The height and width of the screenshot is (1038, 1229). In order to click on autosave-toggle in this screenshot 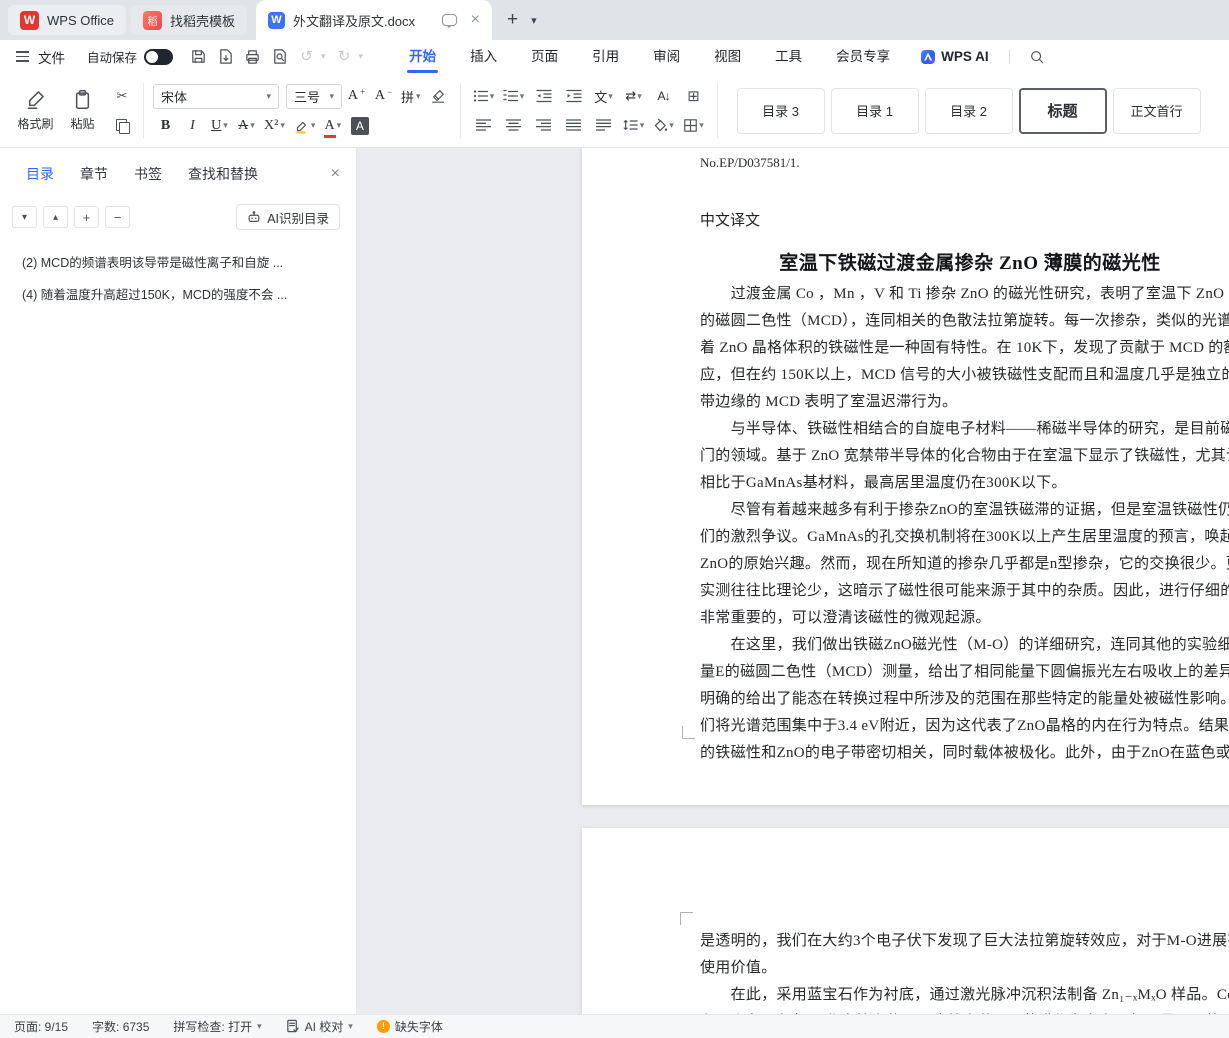, I will do `click(159, 56)`.